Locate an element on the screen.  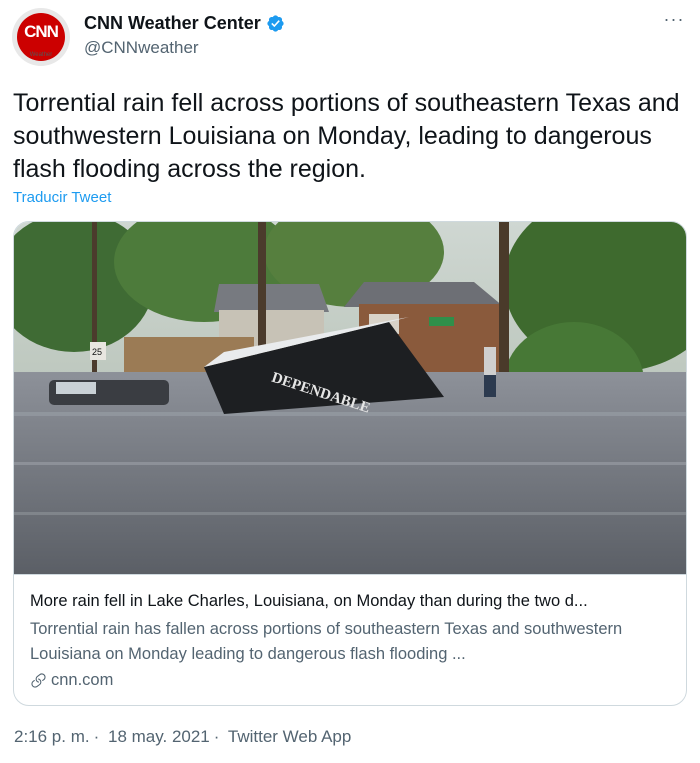
tweet-source: Twitter Web App is located at coordinates (289, 736).